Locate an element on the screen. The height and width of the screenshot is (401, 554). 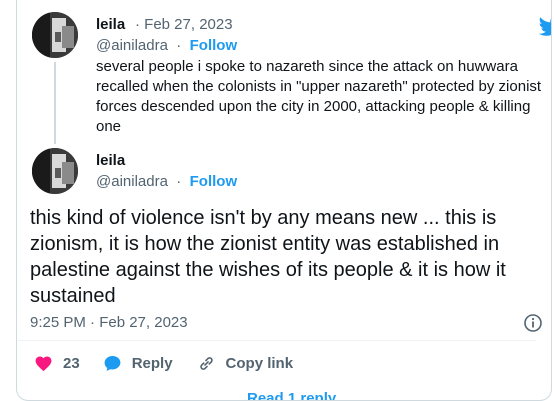
info-icon is located at coordinates (533, 323).